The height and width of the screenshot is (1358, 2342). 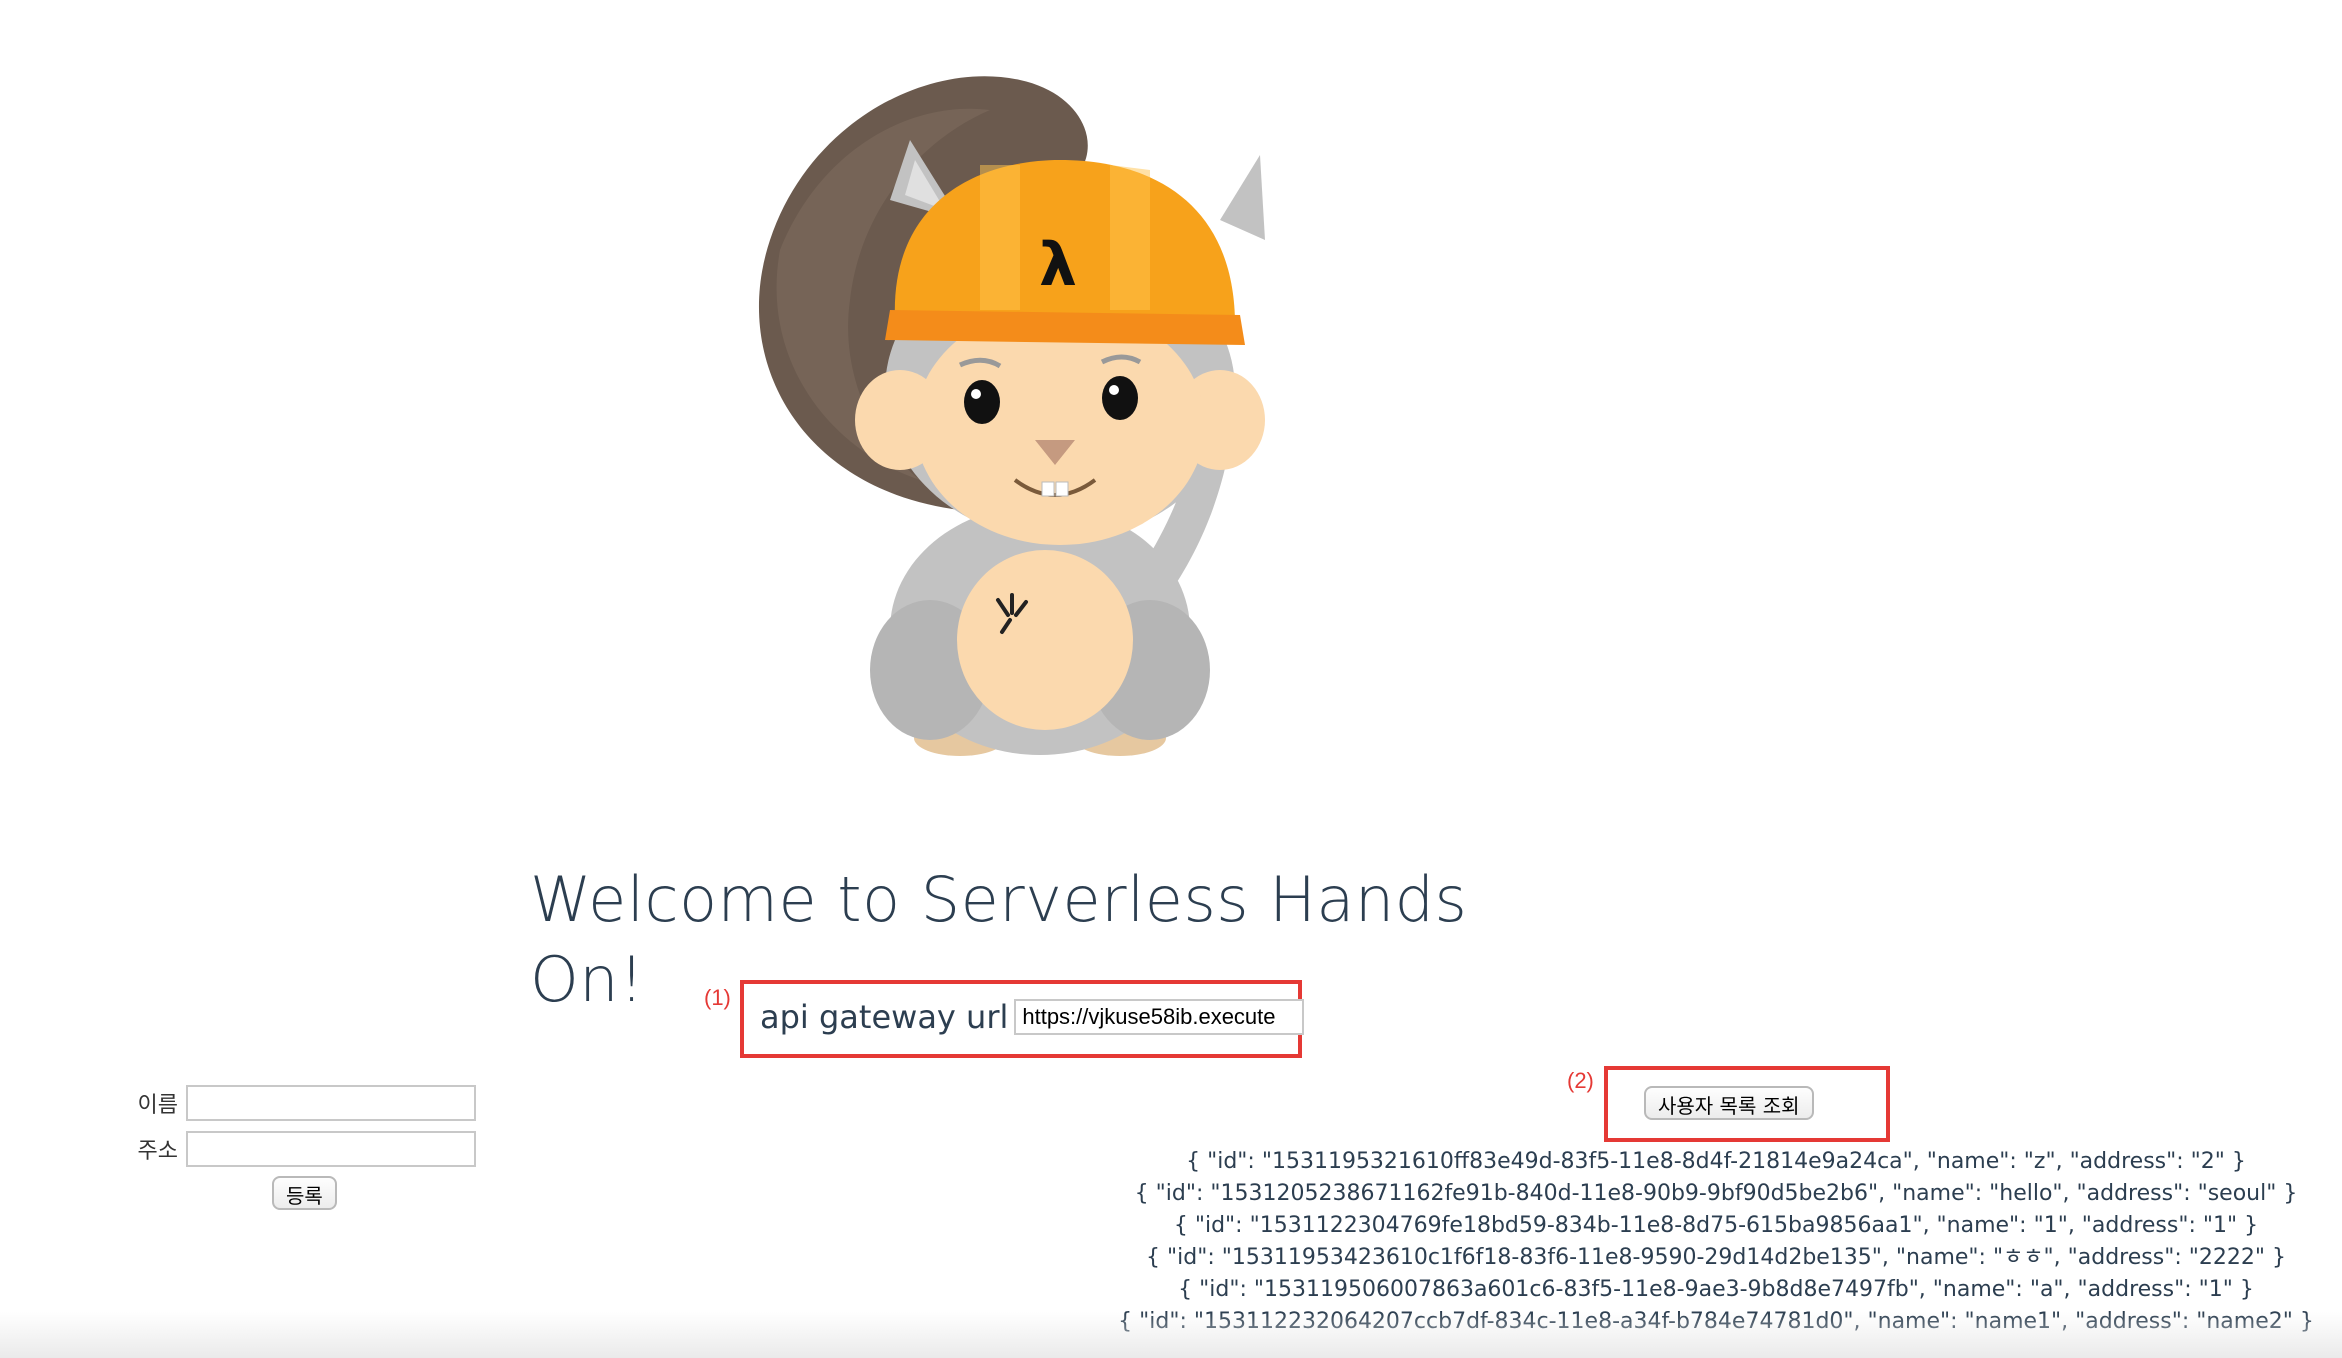 I want to click on register-button: 등록, so click(x=304, y=1193).